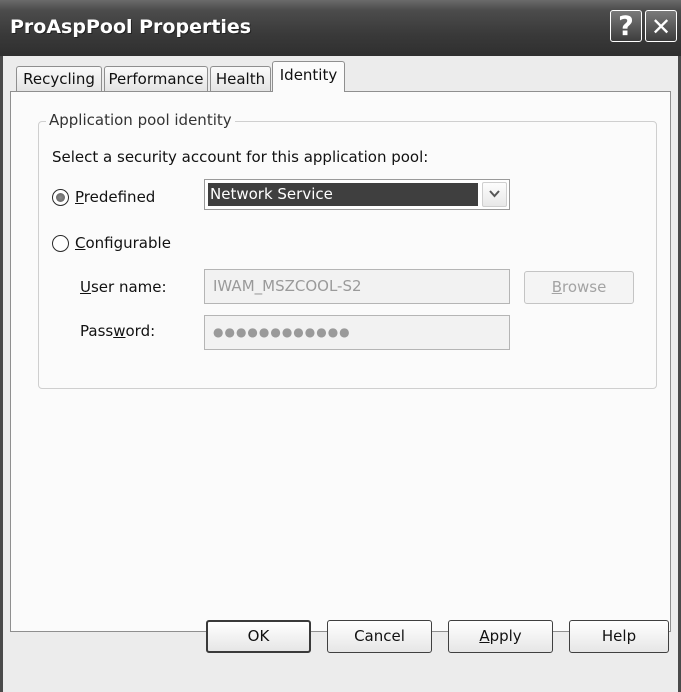 The width and height of the screenshot is (681, 692). I want to click on predefined-account-value: Network Service, so click(343, 194).